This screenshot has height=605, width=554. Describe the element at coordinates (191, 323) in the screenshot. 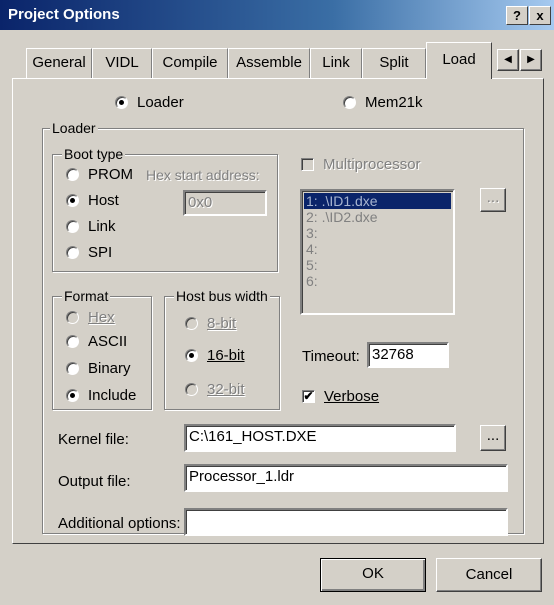

I see `bus-8bit-radio` at that location.